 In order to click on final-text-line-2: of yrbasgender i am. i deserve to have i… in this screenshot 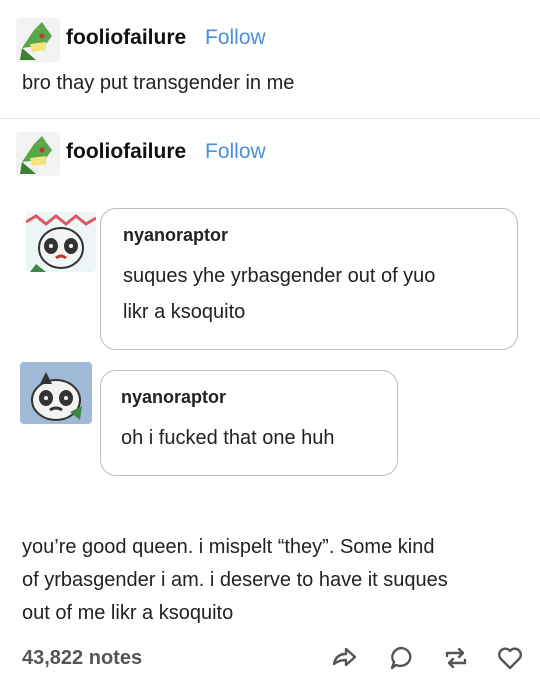, I will do `click(235, 580)`.